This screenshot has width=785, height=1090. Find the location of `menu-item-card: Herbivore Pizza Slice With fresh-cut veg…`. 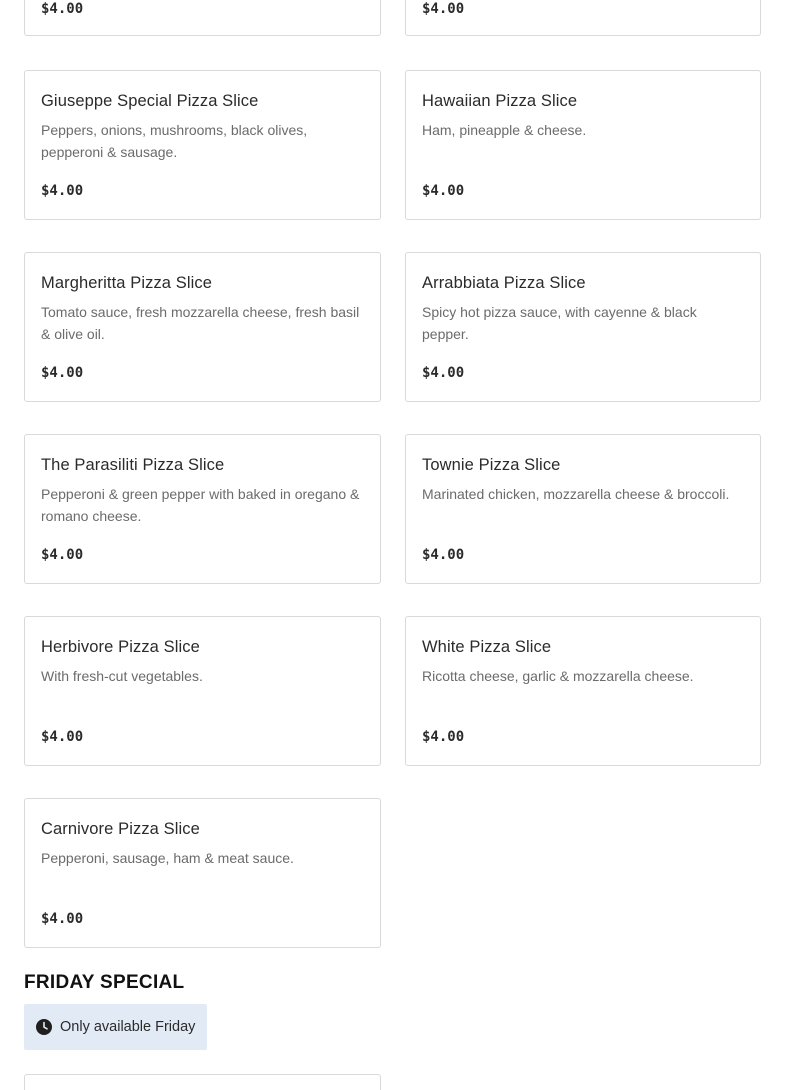

menu-item-card: Herbivore Pizza Slice With fresh-cut veg… is located at coordinates (202, 691).